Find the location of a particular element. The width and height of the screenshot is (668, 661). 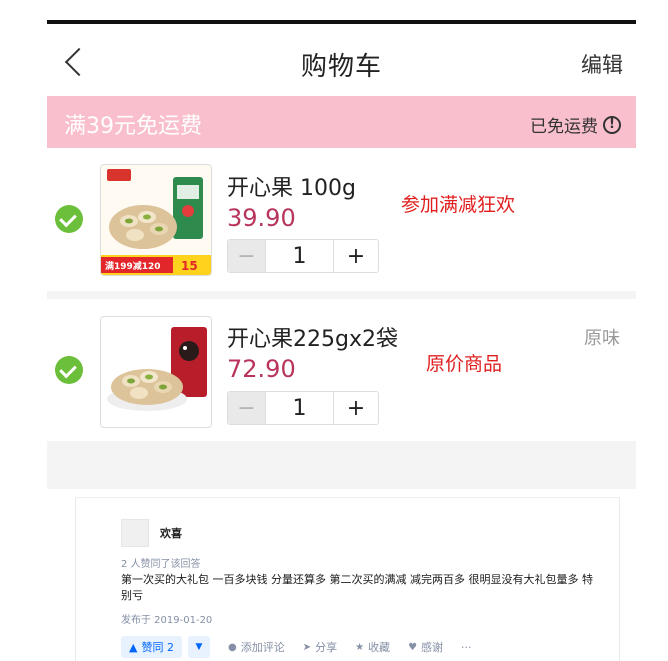

shipping-status-label: 已免运费 is located at coordinates (564, 127).